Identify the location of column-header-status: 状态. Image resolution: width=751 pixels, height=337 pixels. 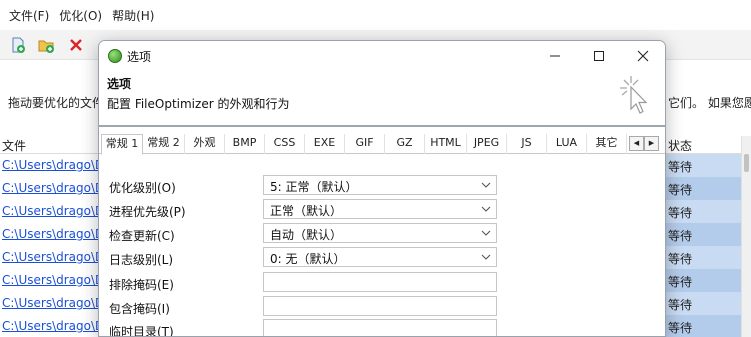
(680, 145).